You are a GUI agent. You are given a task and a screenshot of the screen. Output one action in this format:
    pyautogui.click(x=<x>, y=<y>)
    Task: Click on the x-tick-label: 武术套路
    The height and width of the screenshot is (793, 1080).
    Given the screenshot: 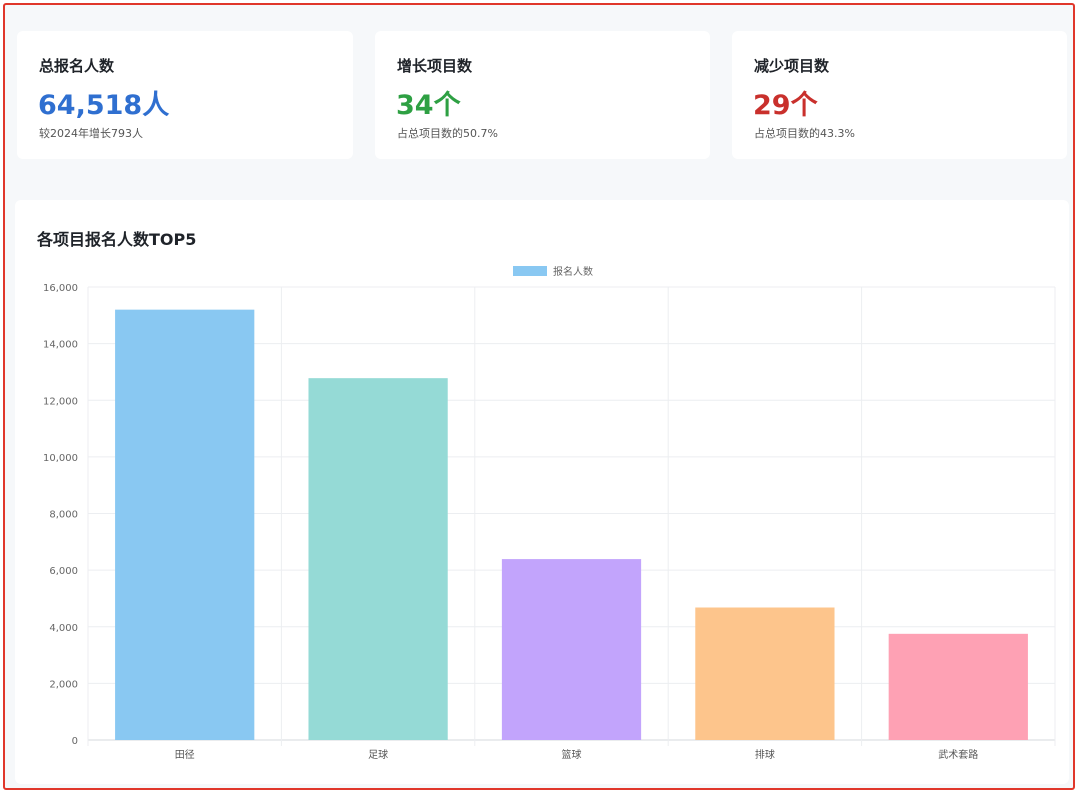 What is the action you would take?
    pyautogui.click(x=958, y=754)
    